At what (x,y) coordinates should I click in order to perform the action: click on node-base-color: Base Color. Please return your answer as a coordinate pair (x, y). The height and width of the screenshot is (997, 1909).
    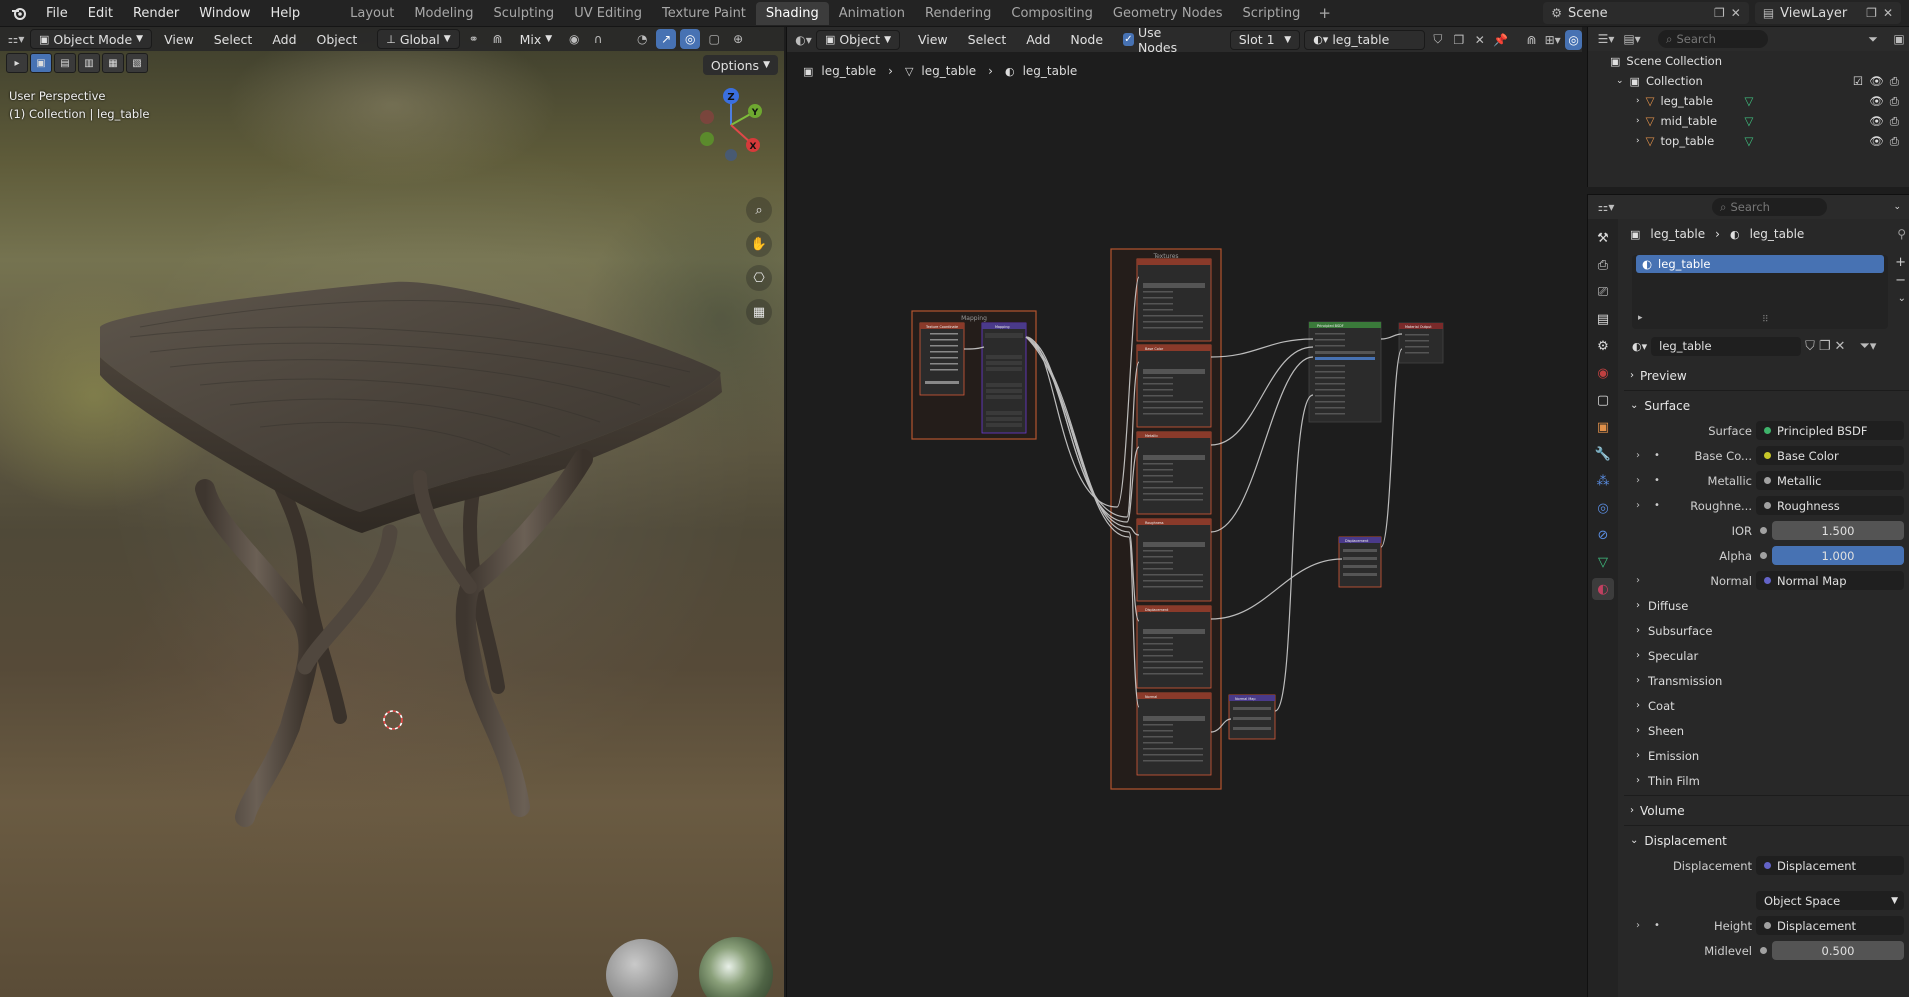
    Looking at the image, I should click on (1174, 386).